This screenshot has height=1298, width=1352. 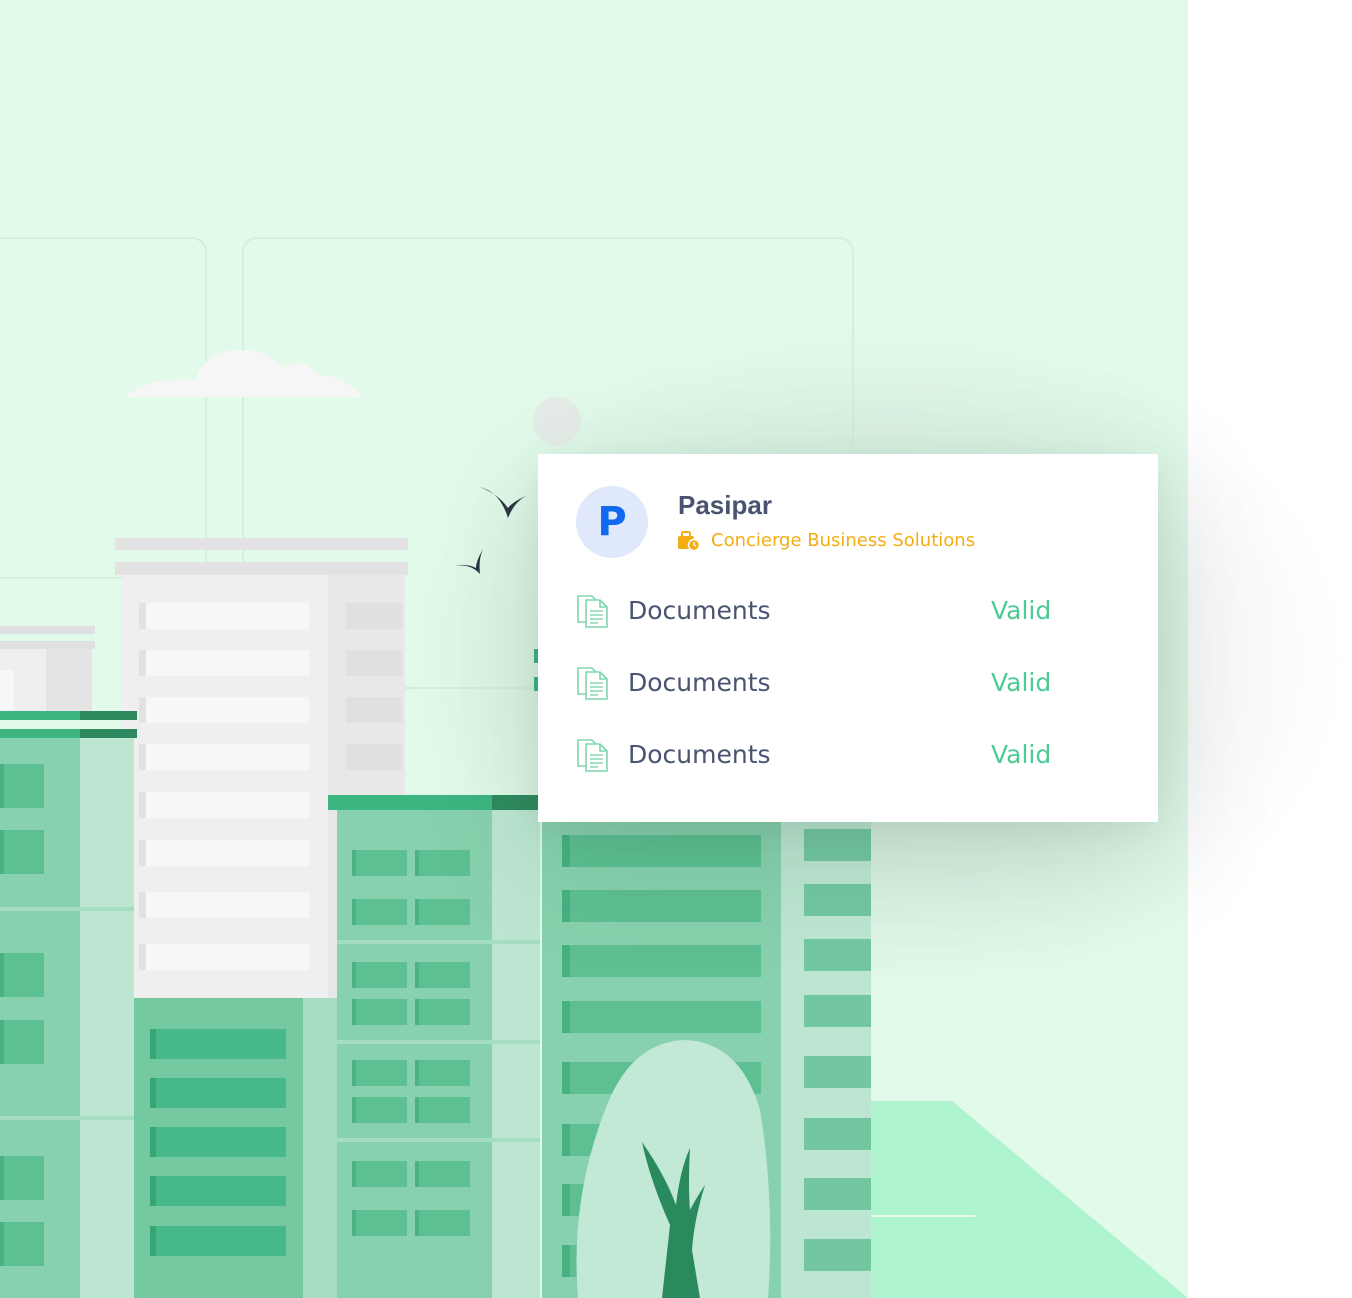 What do you see at coordinates (843, 540) in the screenshot?
I see `company-subtitle-text: Concierge Business Solutions` at bounding box center [843, 540].